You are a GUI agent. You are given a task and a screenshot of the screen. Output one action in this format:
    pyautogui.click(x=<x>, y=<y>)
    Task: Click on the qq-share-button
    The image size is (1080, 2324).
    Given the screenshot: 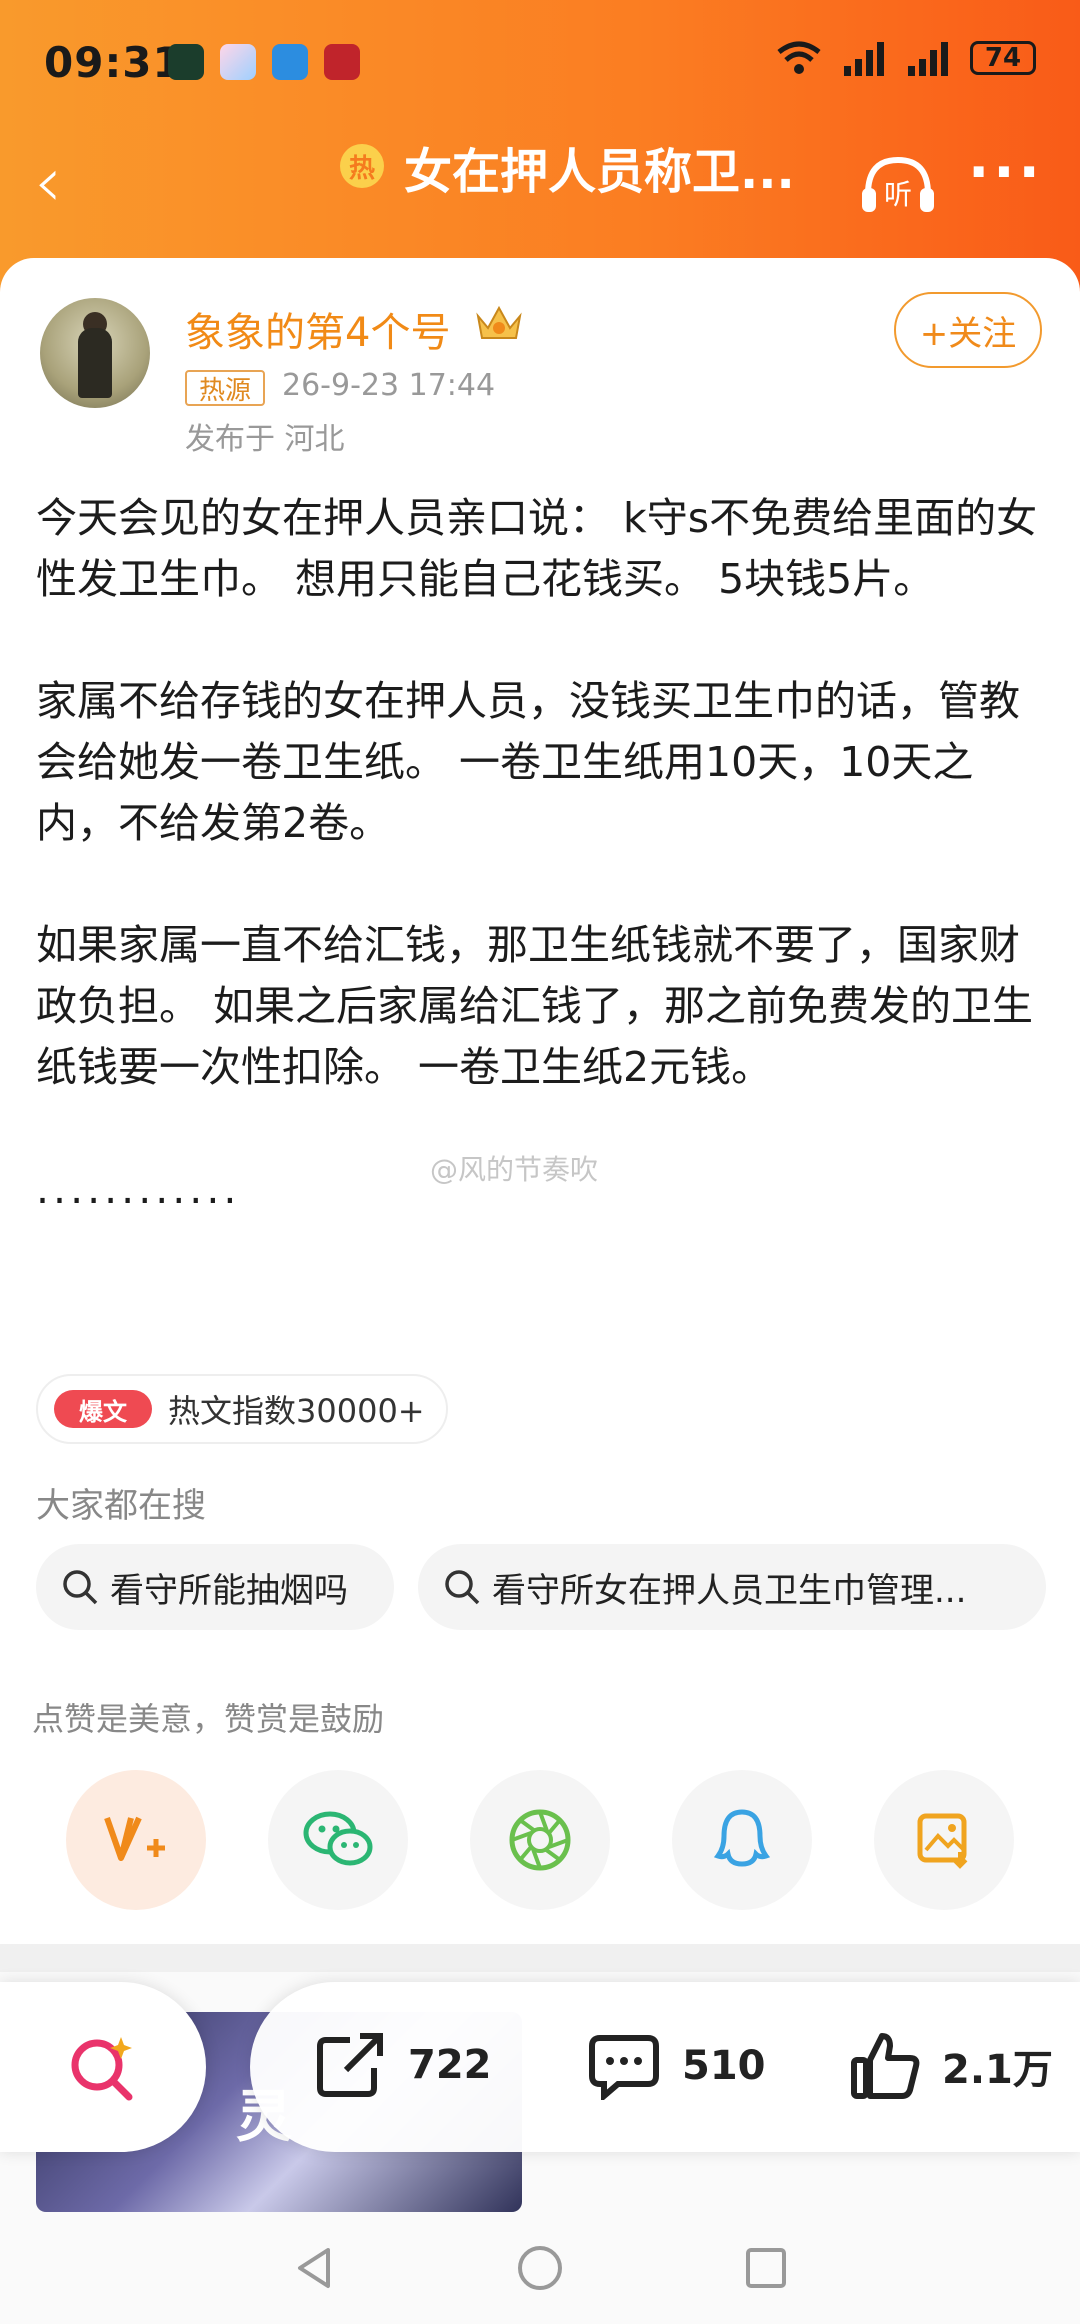 What is the action you would take?
    pyautogui.click(x=742, y=1840)
    